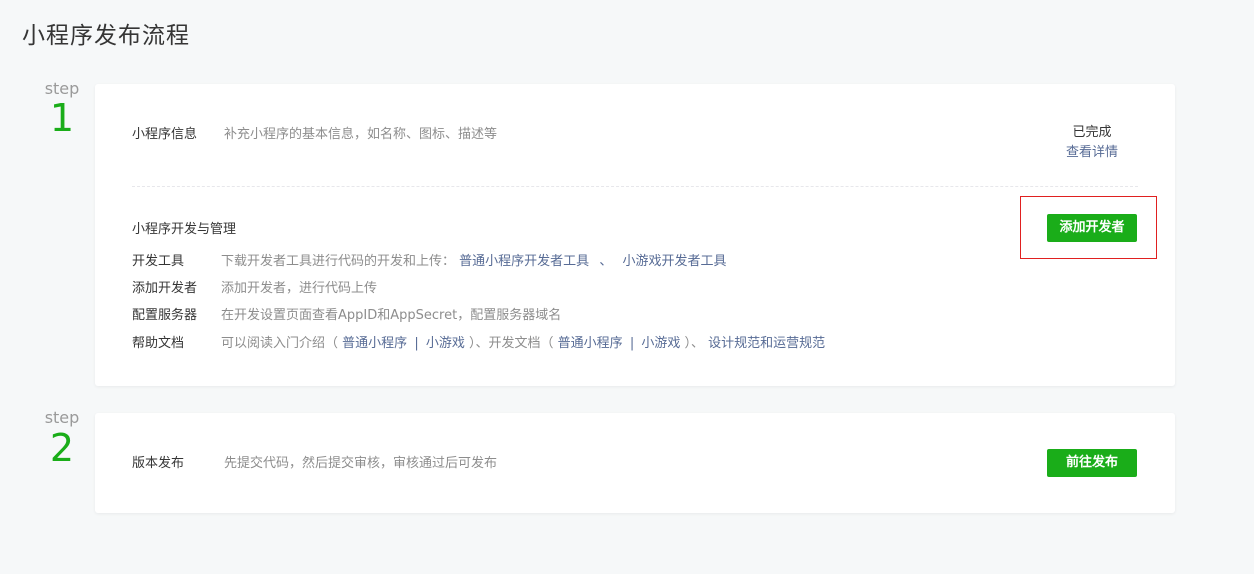 The height and width of the screenshot is (574, 1254). I want to click on page-title: 小程序发布流程, so click(106, 36).